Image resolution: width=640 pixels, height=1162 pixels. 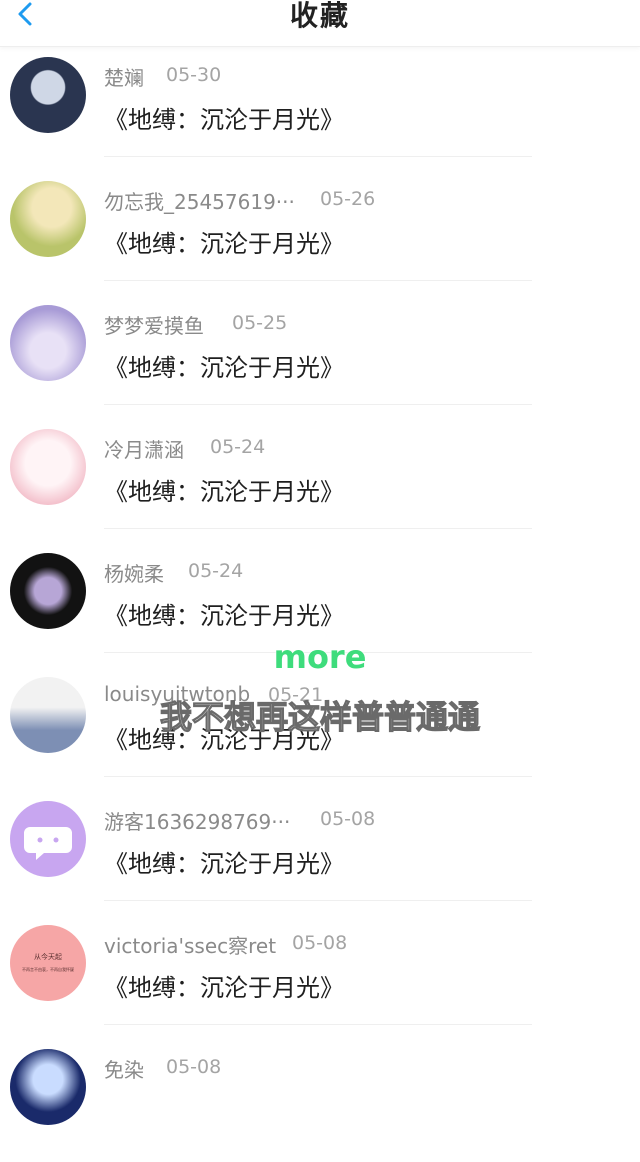 What do you see at coordinates (154, 324) in the screenshot?
I see `username: 梦梦爱摸鱼` at bounding box center [154, 324].